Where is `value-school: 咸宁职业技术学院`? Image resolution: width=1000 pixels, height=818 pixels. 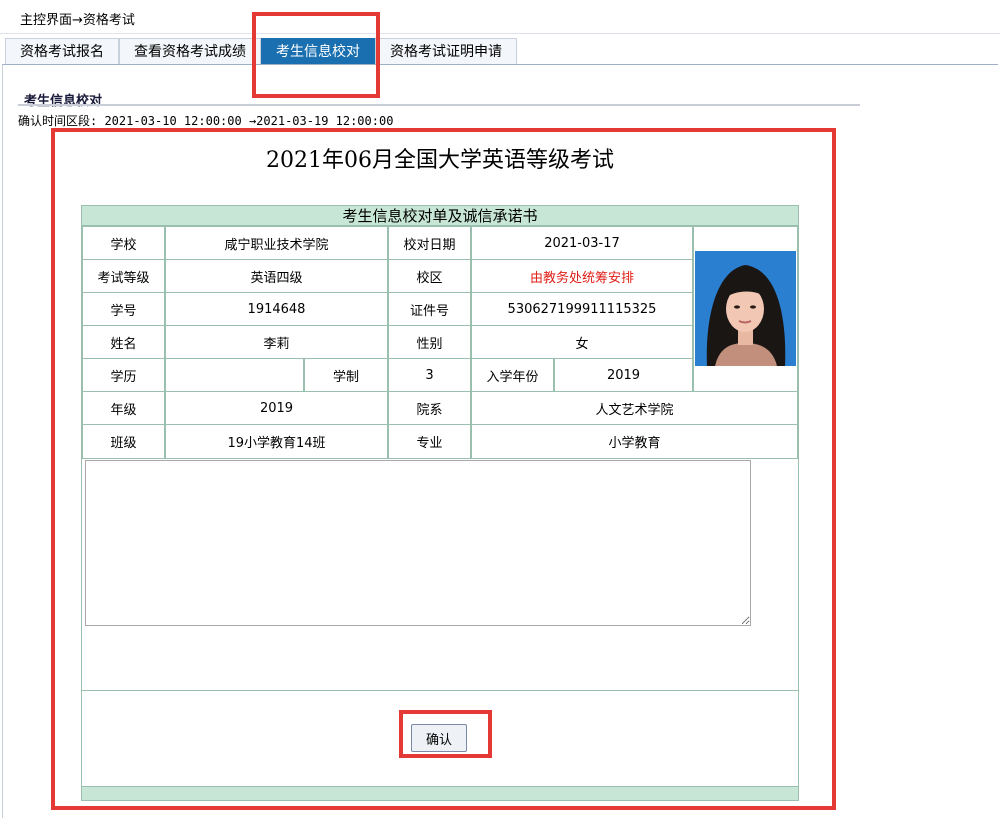 value-school: 咸宁职业技术学院 is located at coordinates (276, 243).